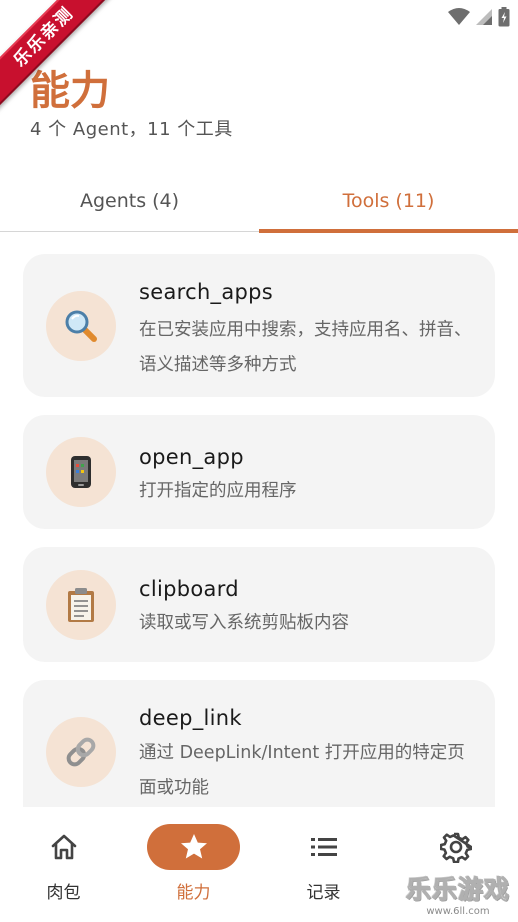 The image size is (518, 922). I want to click on home-icon, so click(63, 847).